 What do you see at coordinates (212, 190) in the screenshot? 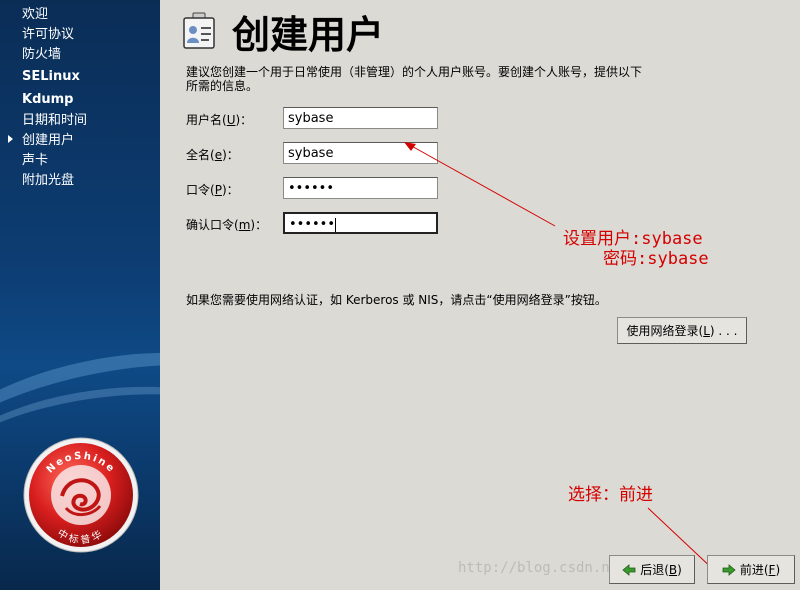
I see `password-label: 口令(P)：` at bounding box center [212, 190].